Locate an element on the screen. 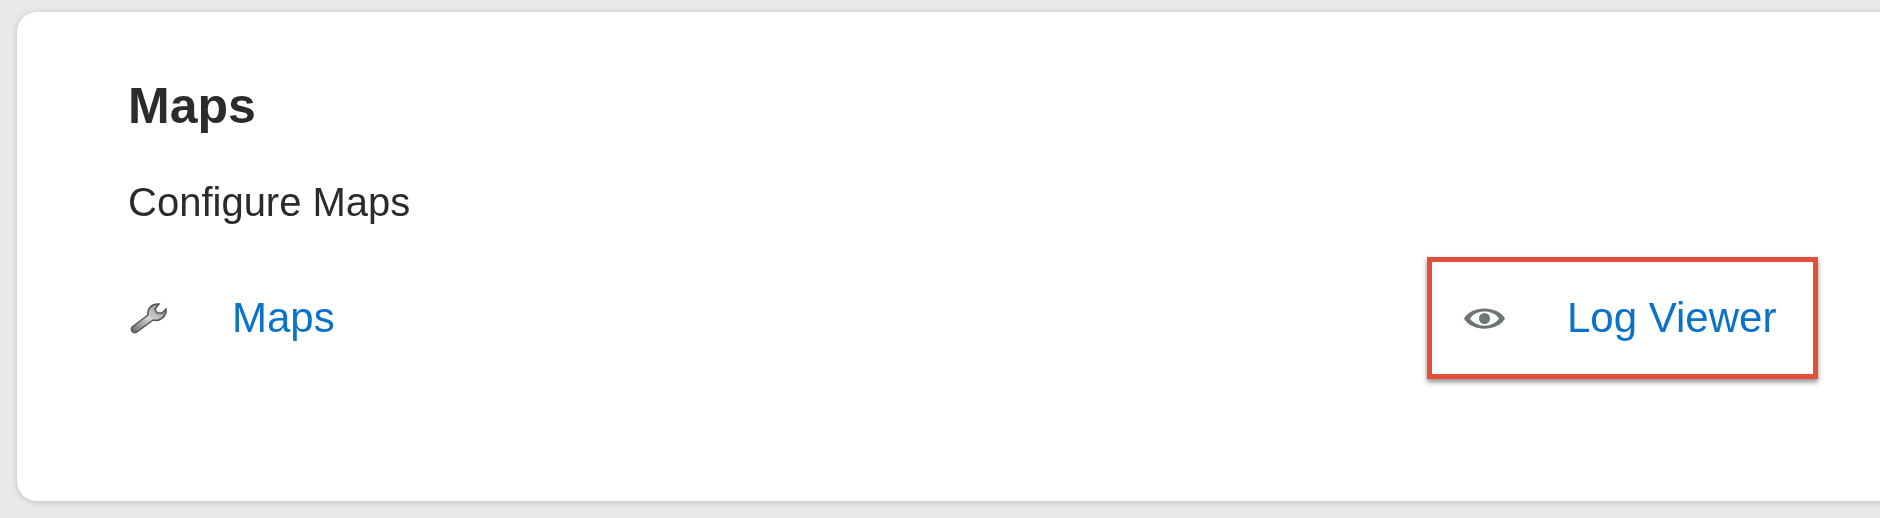 This screenshot has height=518, width=1880. section-title: Maps is located at coordinates (192, 106).